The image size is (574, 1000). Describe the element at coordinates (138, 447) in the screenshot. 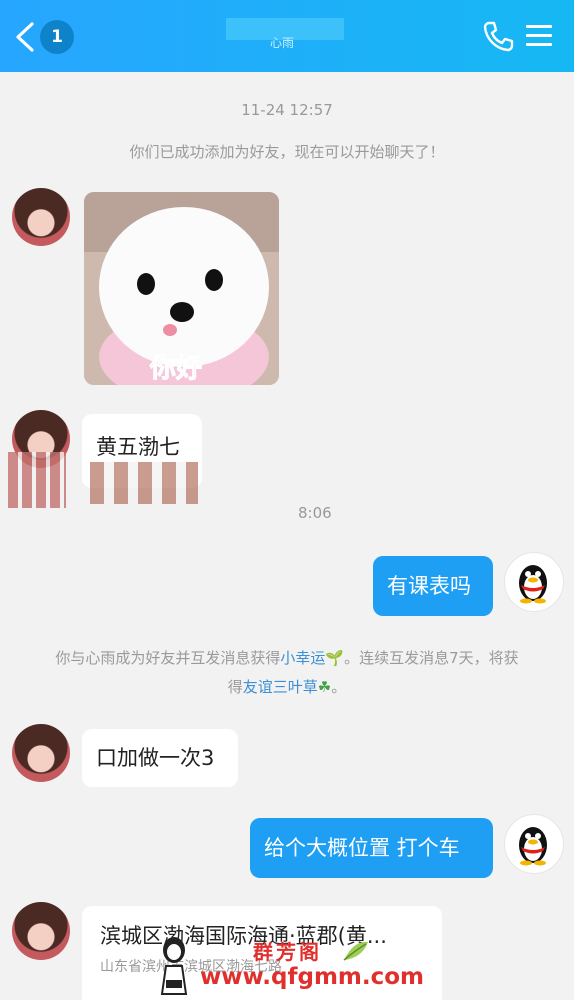

I see `message-text: 黄五渤七` at that location.